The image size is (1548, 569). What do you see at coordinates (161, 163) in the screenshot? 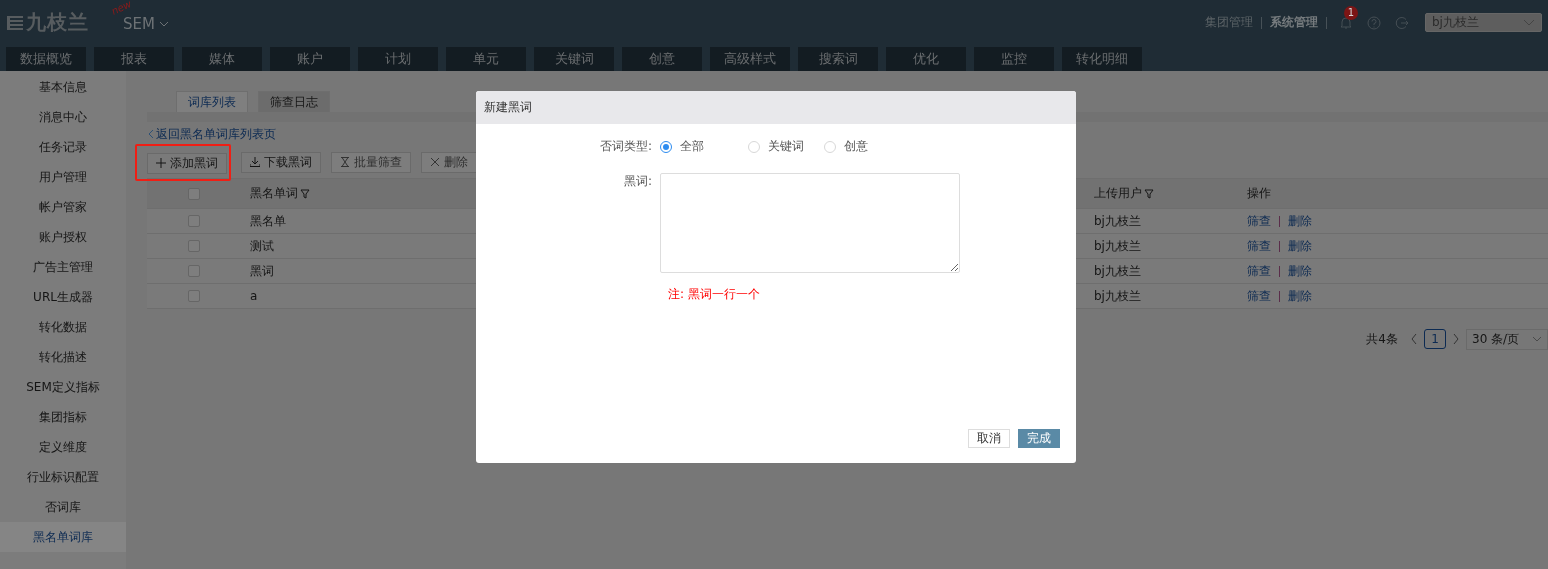
I see `plus-icon` at bounding box center [161, 163].